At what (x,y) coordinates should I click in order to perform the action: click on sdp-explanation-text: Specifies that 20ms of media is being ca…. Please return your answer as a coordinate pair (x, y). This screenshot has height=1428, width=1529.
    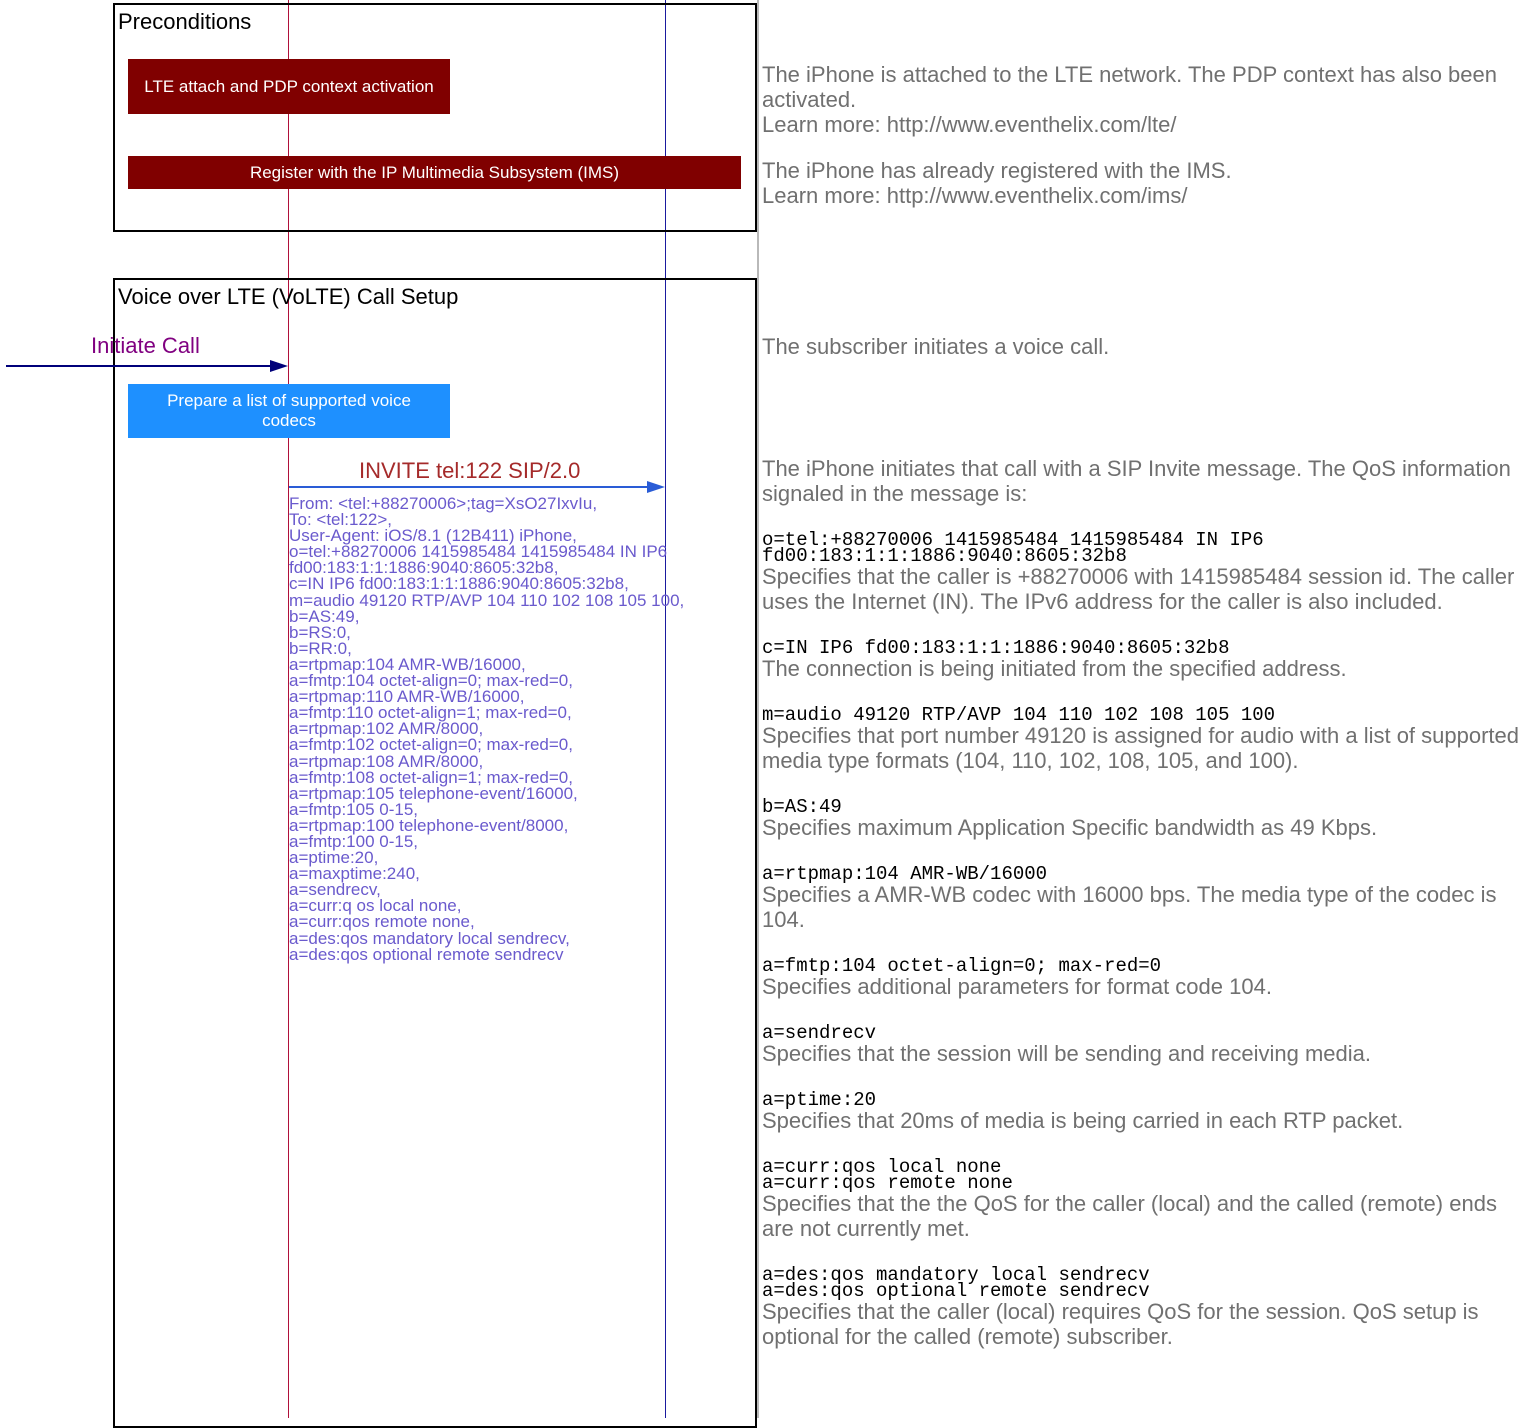
    Looking at the image, I should click on (1083, 1120).